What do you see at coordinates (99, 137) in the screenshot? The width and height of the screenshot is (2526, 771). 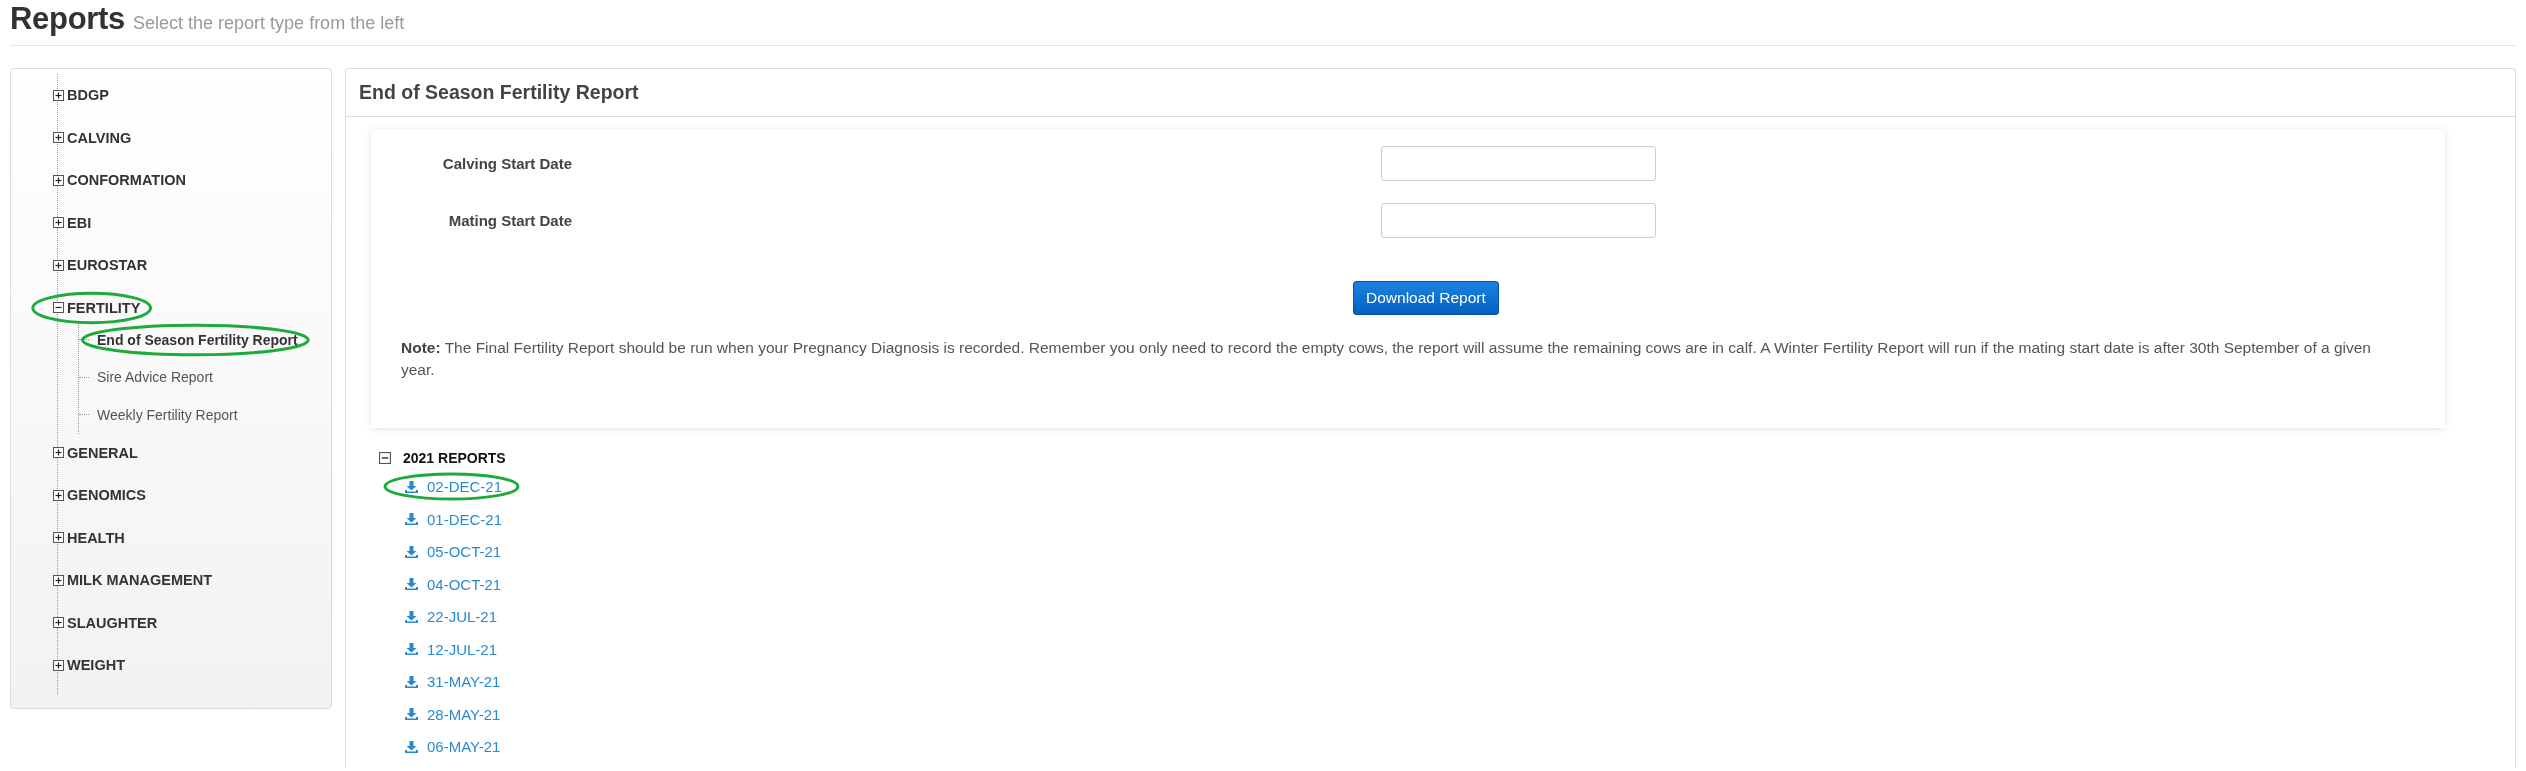 I see `category-item: CALVING` at bounding box center [99, 137].